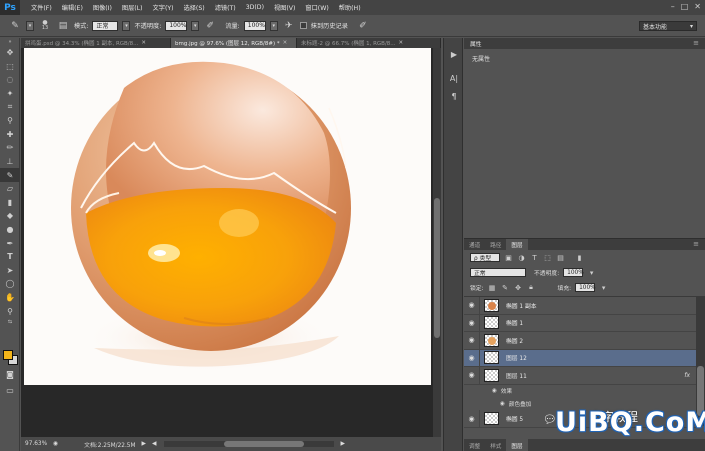 The width and height of the screenshot is (705, 451). Describe the element at coordinates (10, 230) in the screenshot. I see `dodge-tool-icon: ●` at that location.